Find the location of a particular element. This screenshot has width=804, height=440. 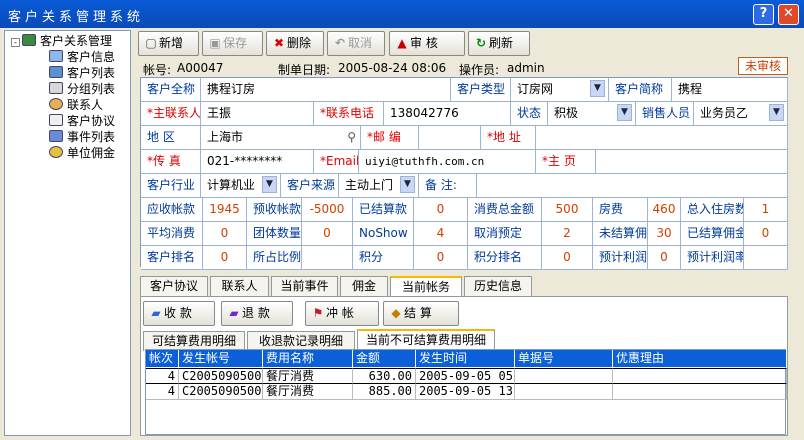

column-header: 金额 is located at coordinates (384, 358).